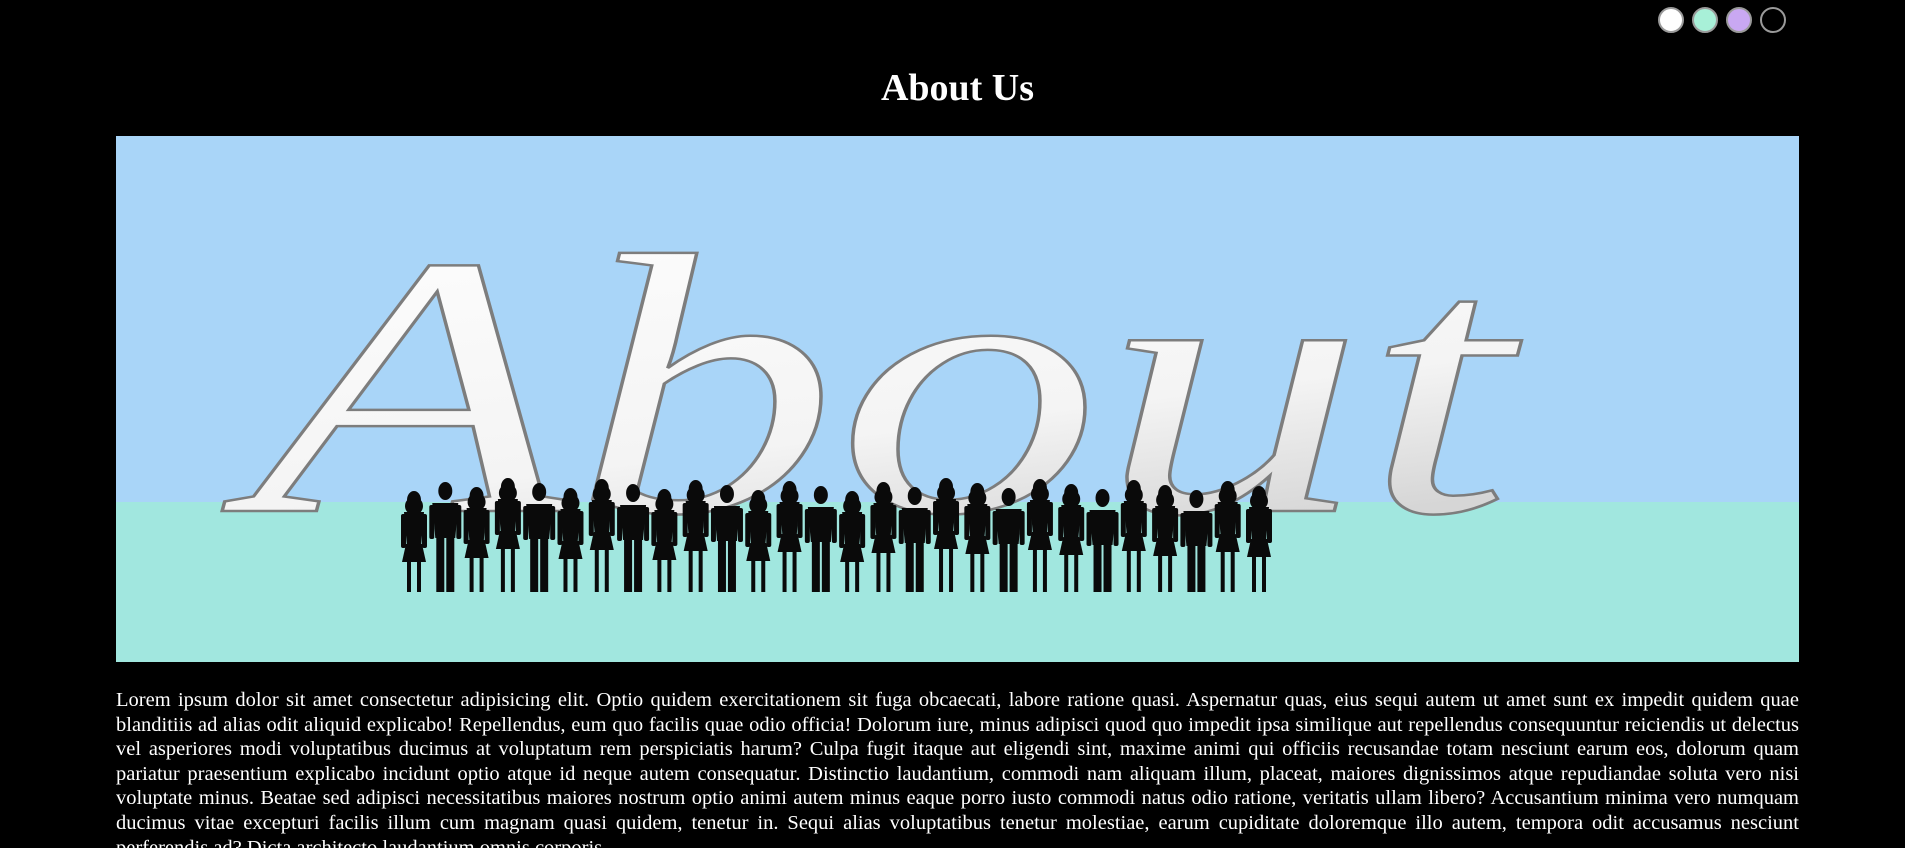 The width and height of the screenshot is (1905, 848). Describe the element at coordinates (1739, 20) in the screenshot. I see `theme-swatch-lavender` at that location.